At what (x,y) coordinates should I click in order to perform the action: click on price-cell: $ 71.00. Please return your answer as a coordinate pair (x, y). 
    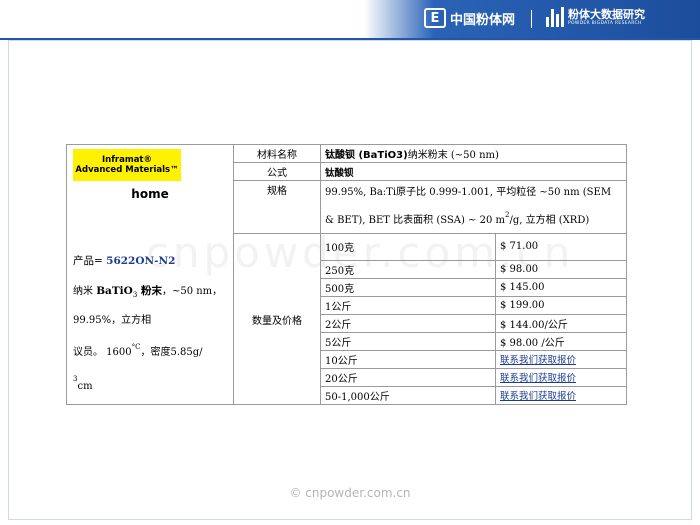
    Looking at the image, I should click on (561, 247).